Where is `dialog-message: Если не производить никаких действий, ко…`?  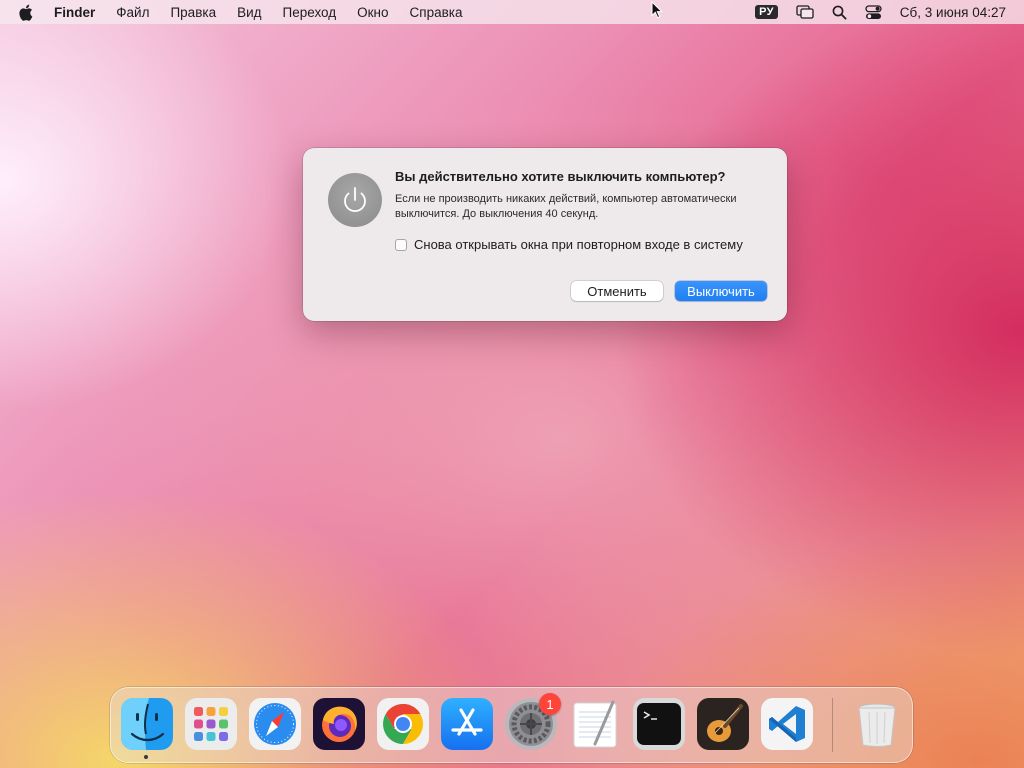
dialog-message: Если не производить никаких действий, ко… is located at coordinates (566, 206).